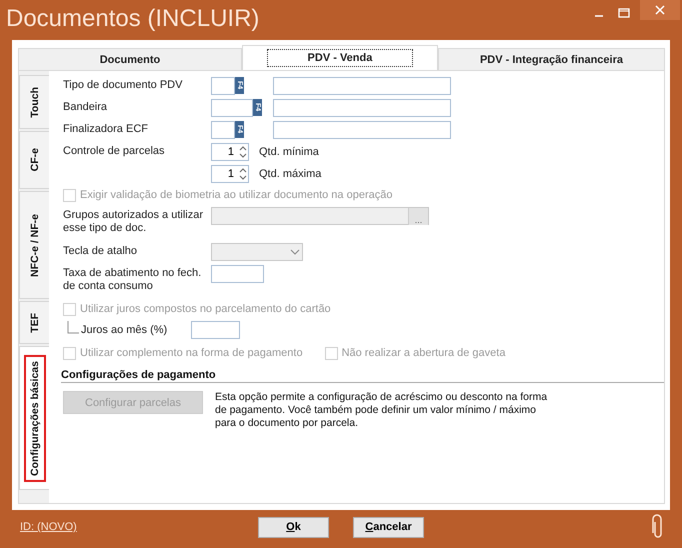 The height and width of the screenshot is (548, 682). What do you see at coordinates (85, 107) in the screenshot?
I see `field-label: Bandeira` at bounding box center [85, 107].